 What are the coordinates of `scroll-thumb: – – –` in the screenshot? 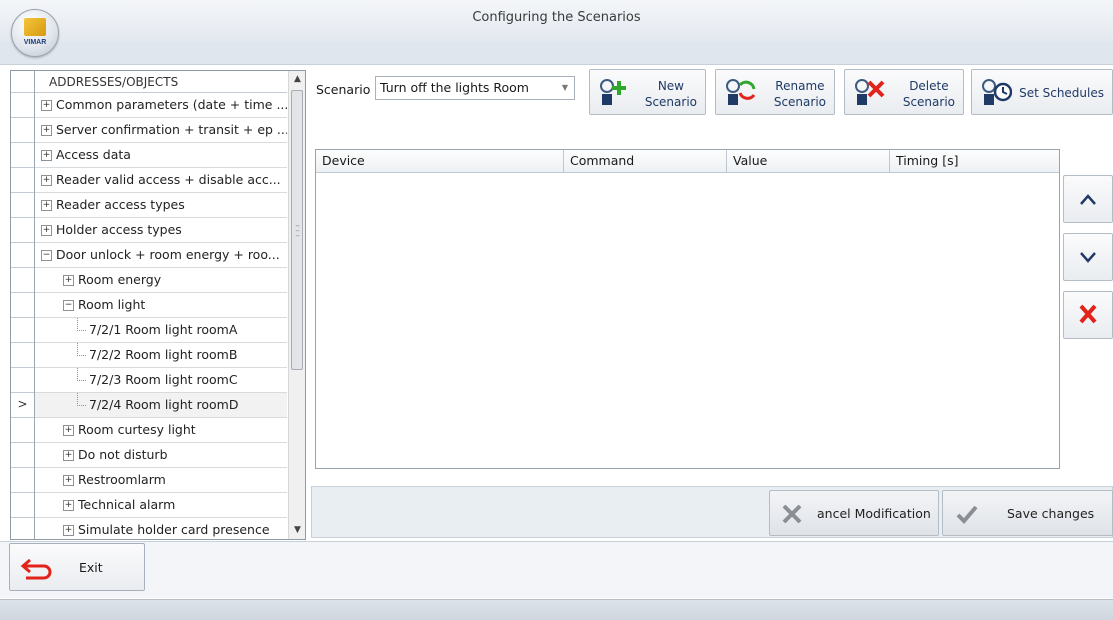 It's located at (297, 230).